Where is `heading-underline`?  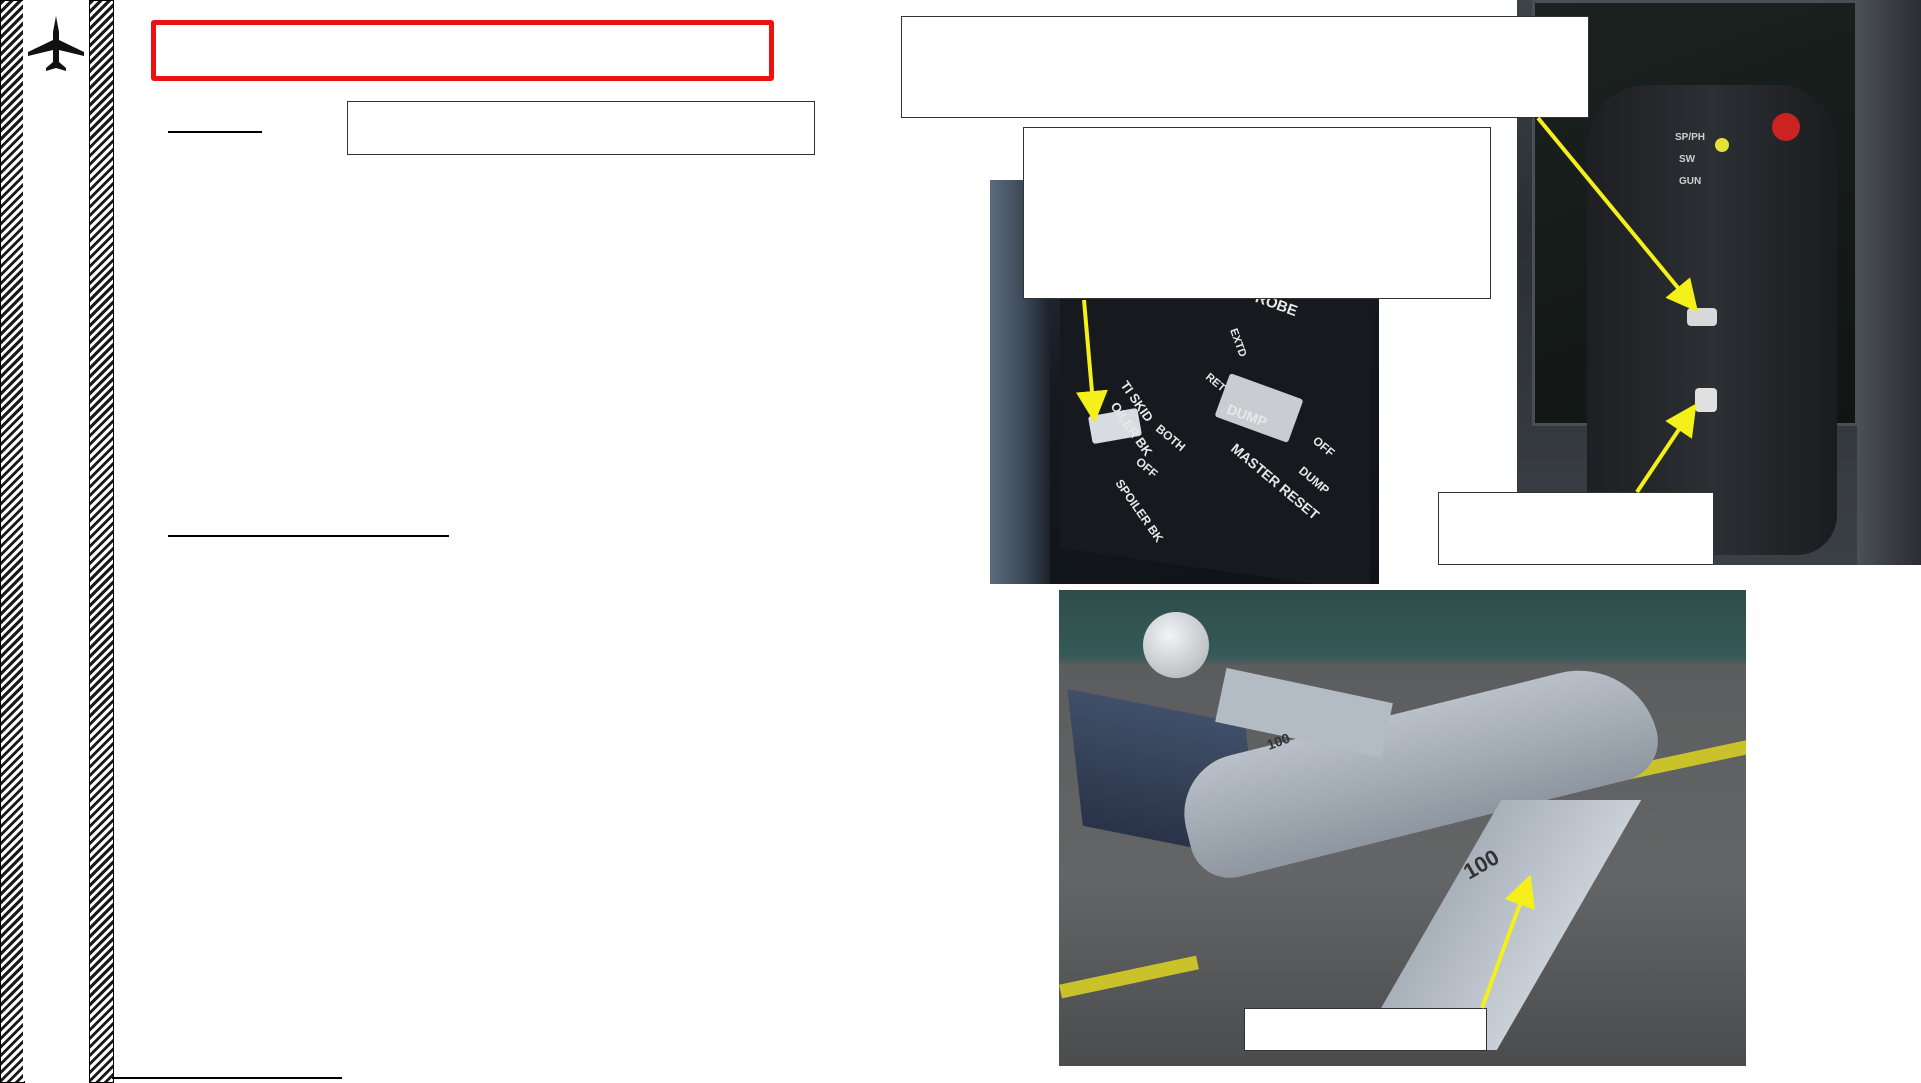 heading-underline is located at coordinates (215, 132).